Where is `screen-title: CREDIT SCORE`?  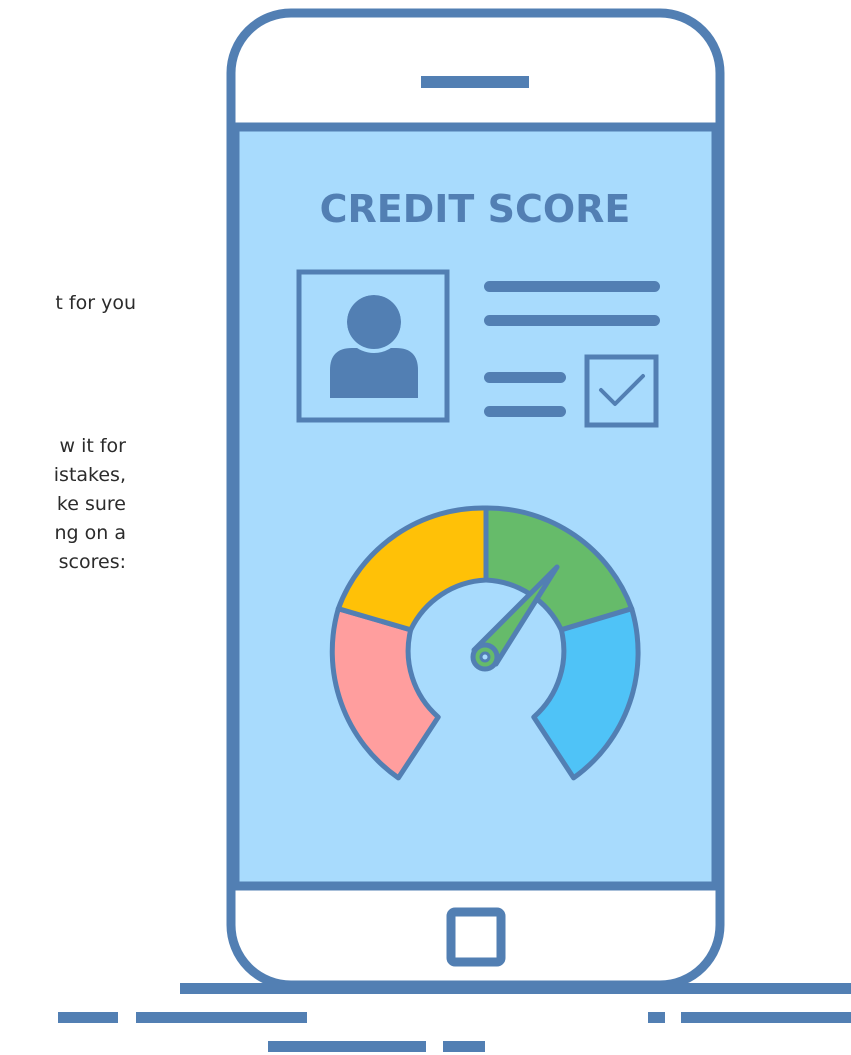
screen-title: CREDIT SCORE is located at coordinates (475, 209).